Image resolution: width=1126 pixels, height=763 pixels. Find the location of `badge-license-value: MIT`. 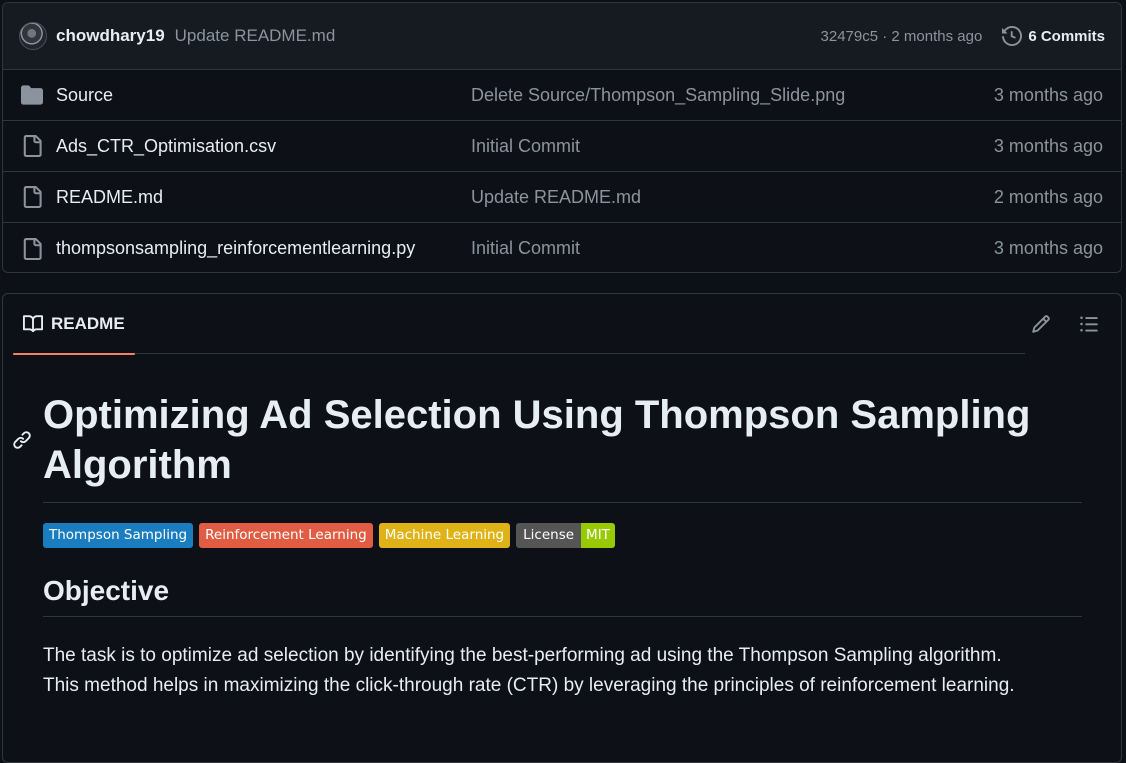

badge-license-value: MIT is located at coordinates (598, 535).